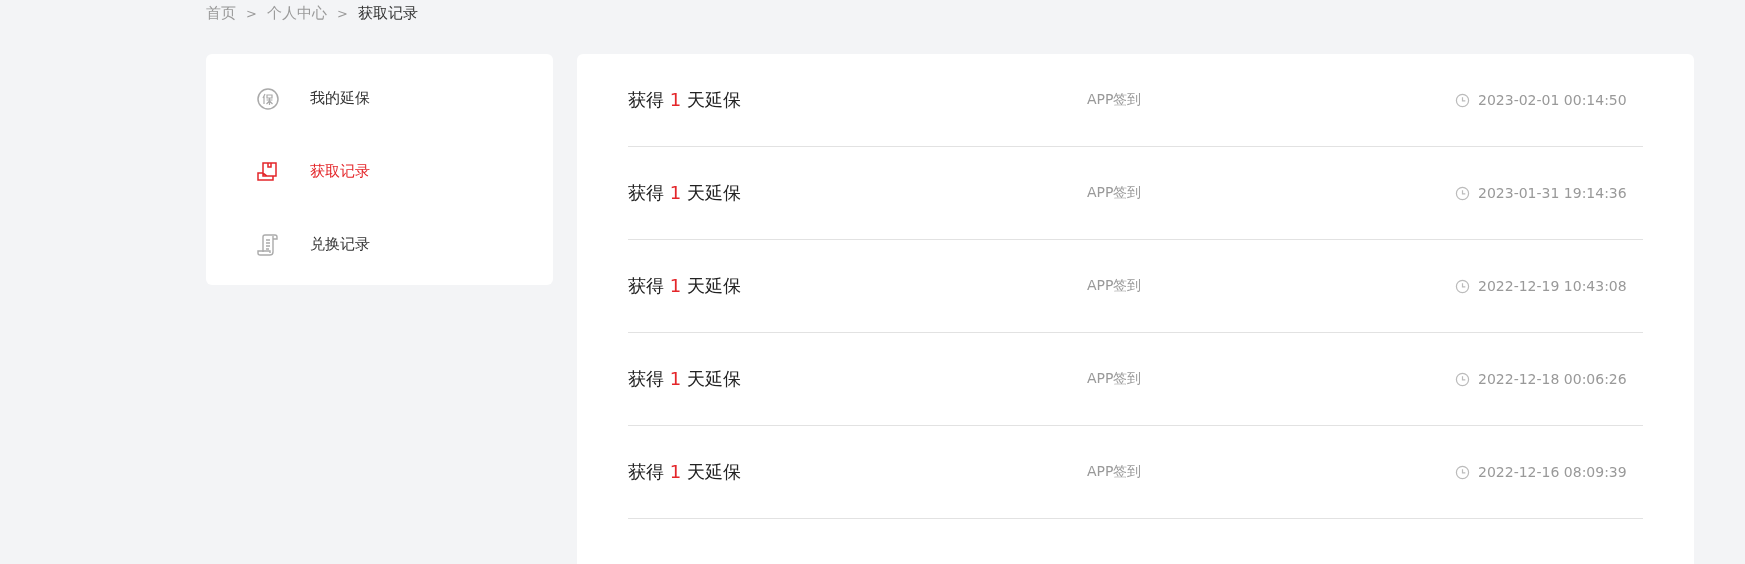  I want to click on breadcrumb-link: 获取记录, so click(387, 13).